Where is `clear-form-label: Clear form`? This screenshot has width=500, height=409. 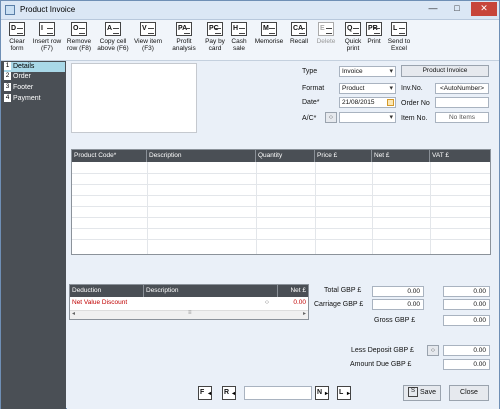 clear-form-label: Clear form is located at coordinates (17, 45).